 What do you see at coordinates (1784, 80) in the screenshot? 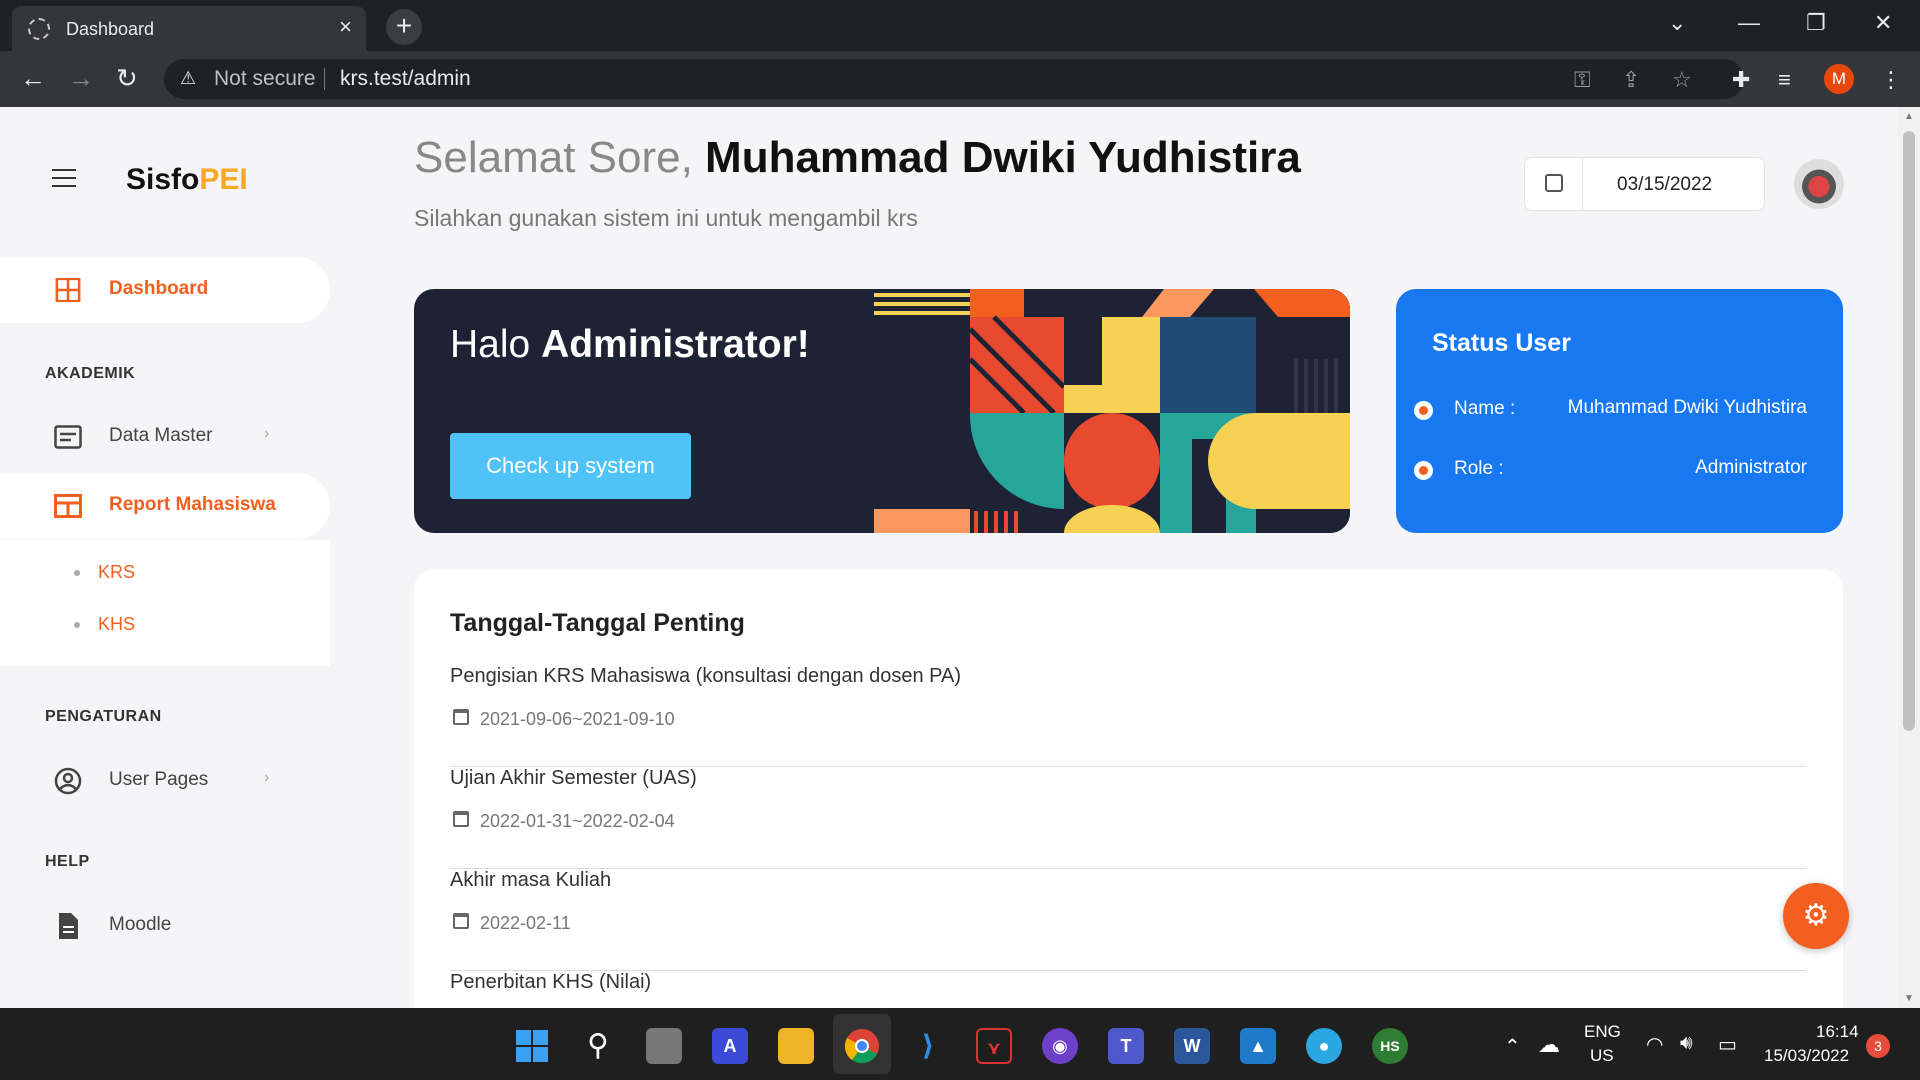
I see `reading-list-icon: ≡` at bounding box center [1784, 80].